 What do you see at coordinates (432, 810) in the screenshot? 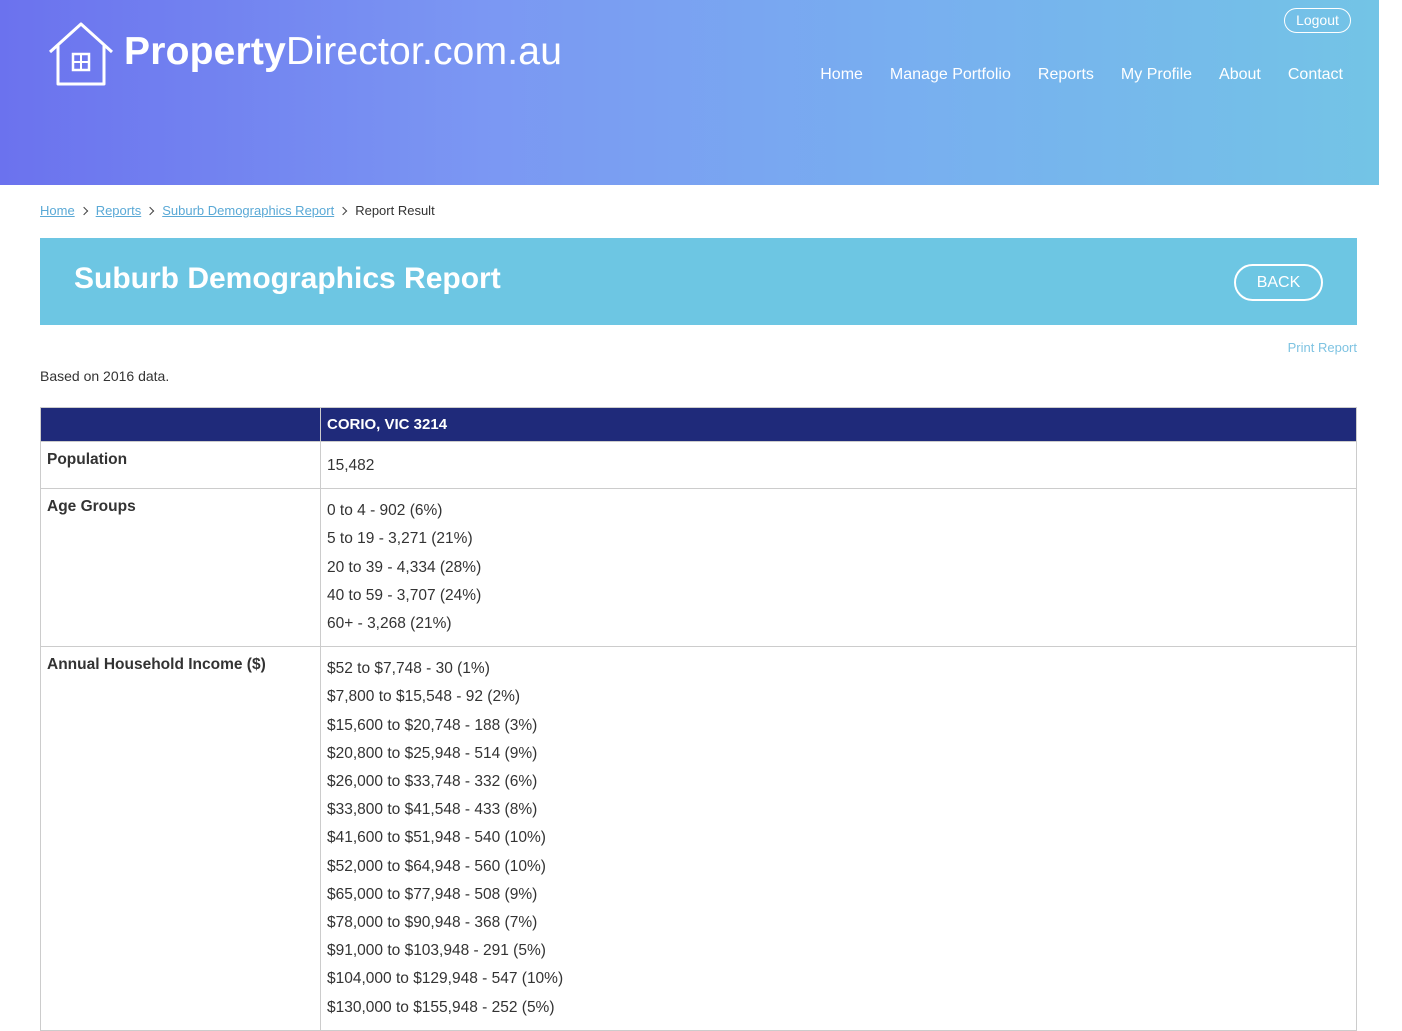
I see `value-line: $33,800 to $41,548 - 433 (8%)` at bounding box center [432, 810].